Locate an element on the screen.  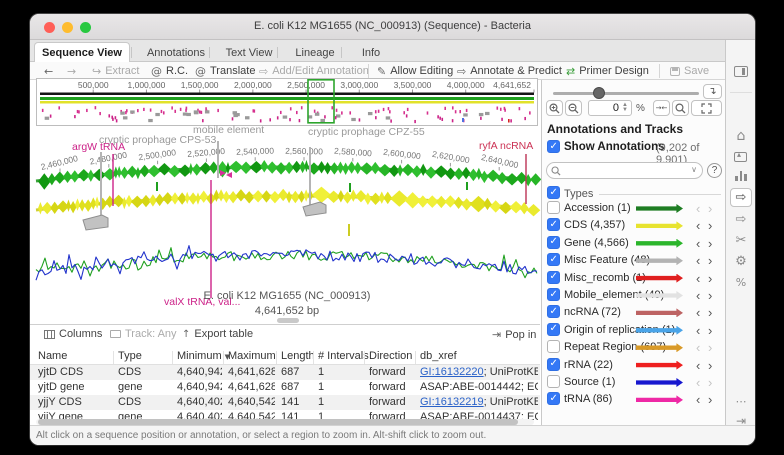
primer-design-icon: ⇄ is located at coordinates (571, 71).